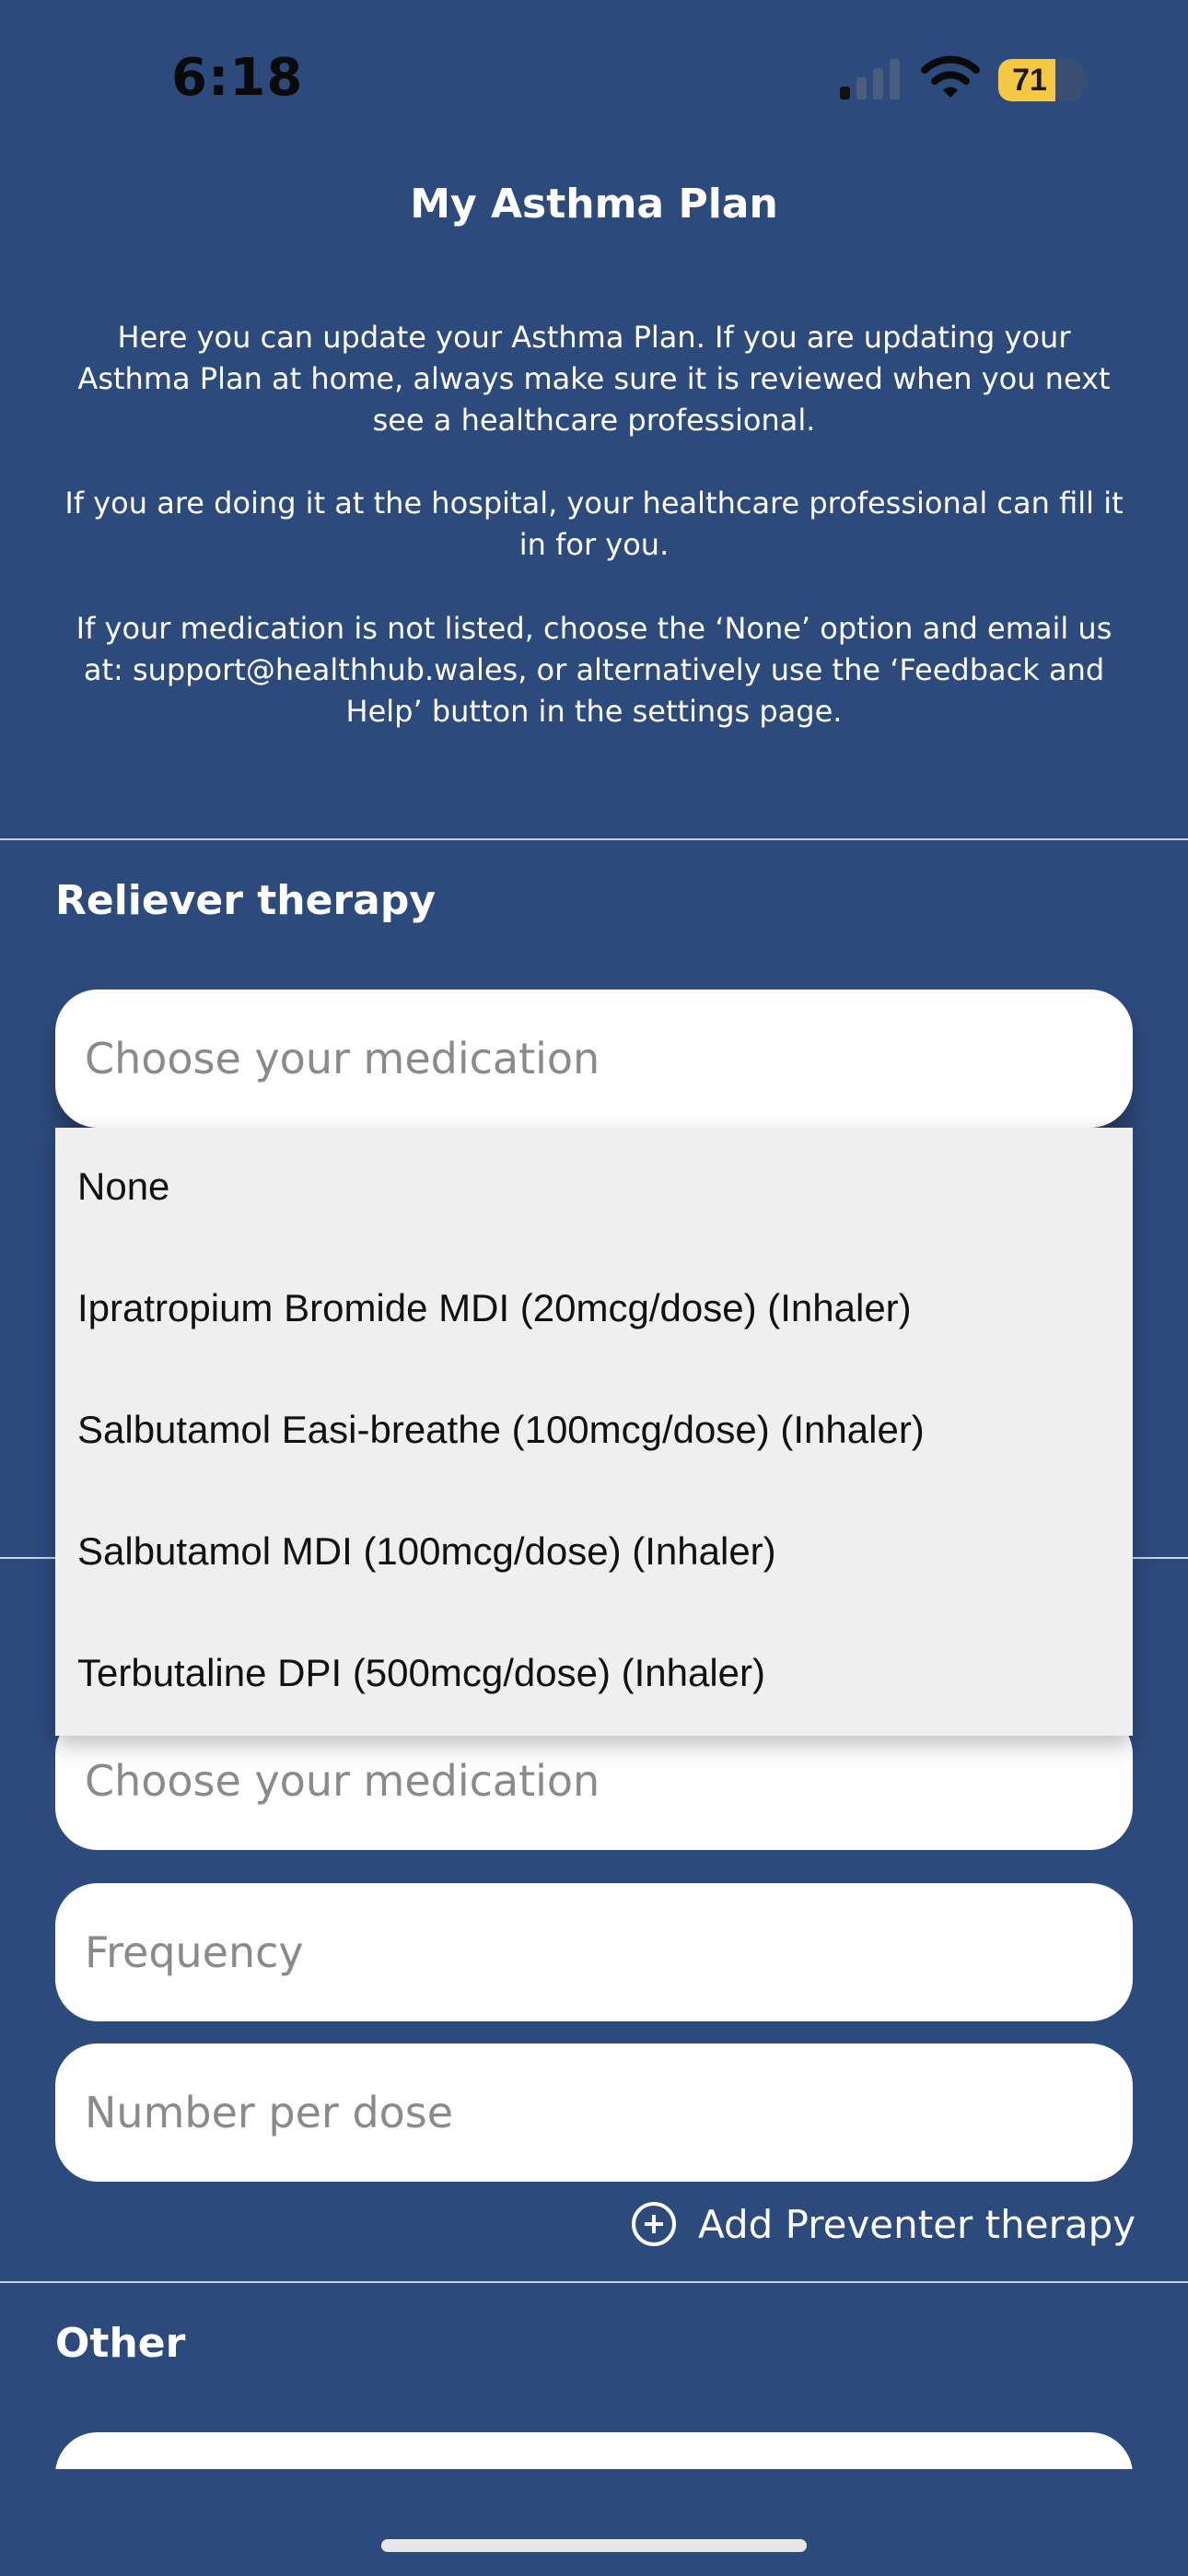  What do you see at coordinates (654, 2224) in the screenshot?
I see `add-circle-icon` at bounding box center [654, 2224].